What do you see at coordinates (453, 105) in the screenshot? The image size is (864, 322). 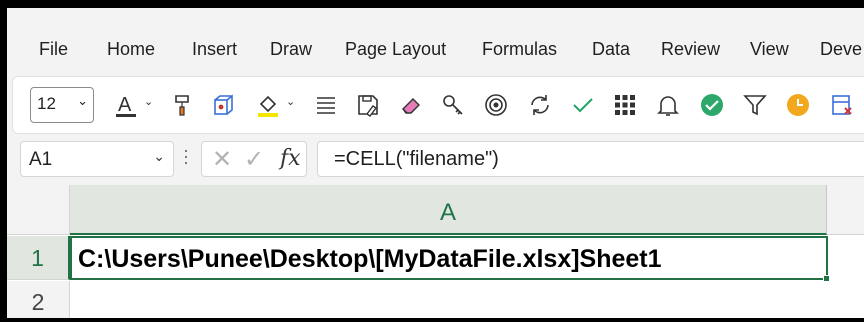 I see `key-icon` at bounding box center [453, 105].